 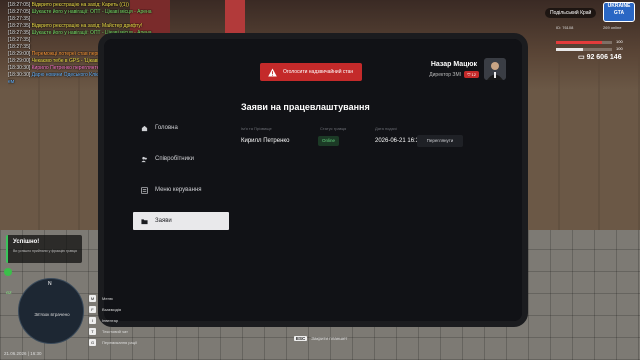 I want to click on folder-icon, so click(x=144, y=221).